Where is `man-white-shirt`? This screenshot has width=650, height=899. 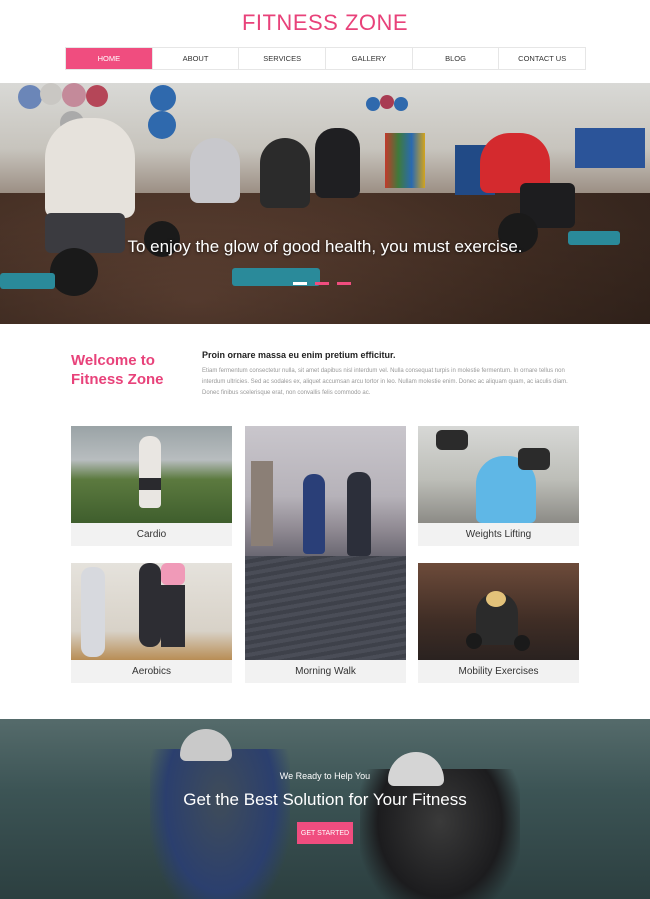 man-white-shirt is located at coordinates (90, 168).